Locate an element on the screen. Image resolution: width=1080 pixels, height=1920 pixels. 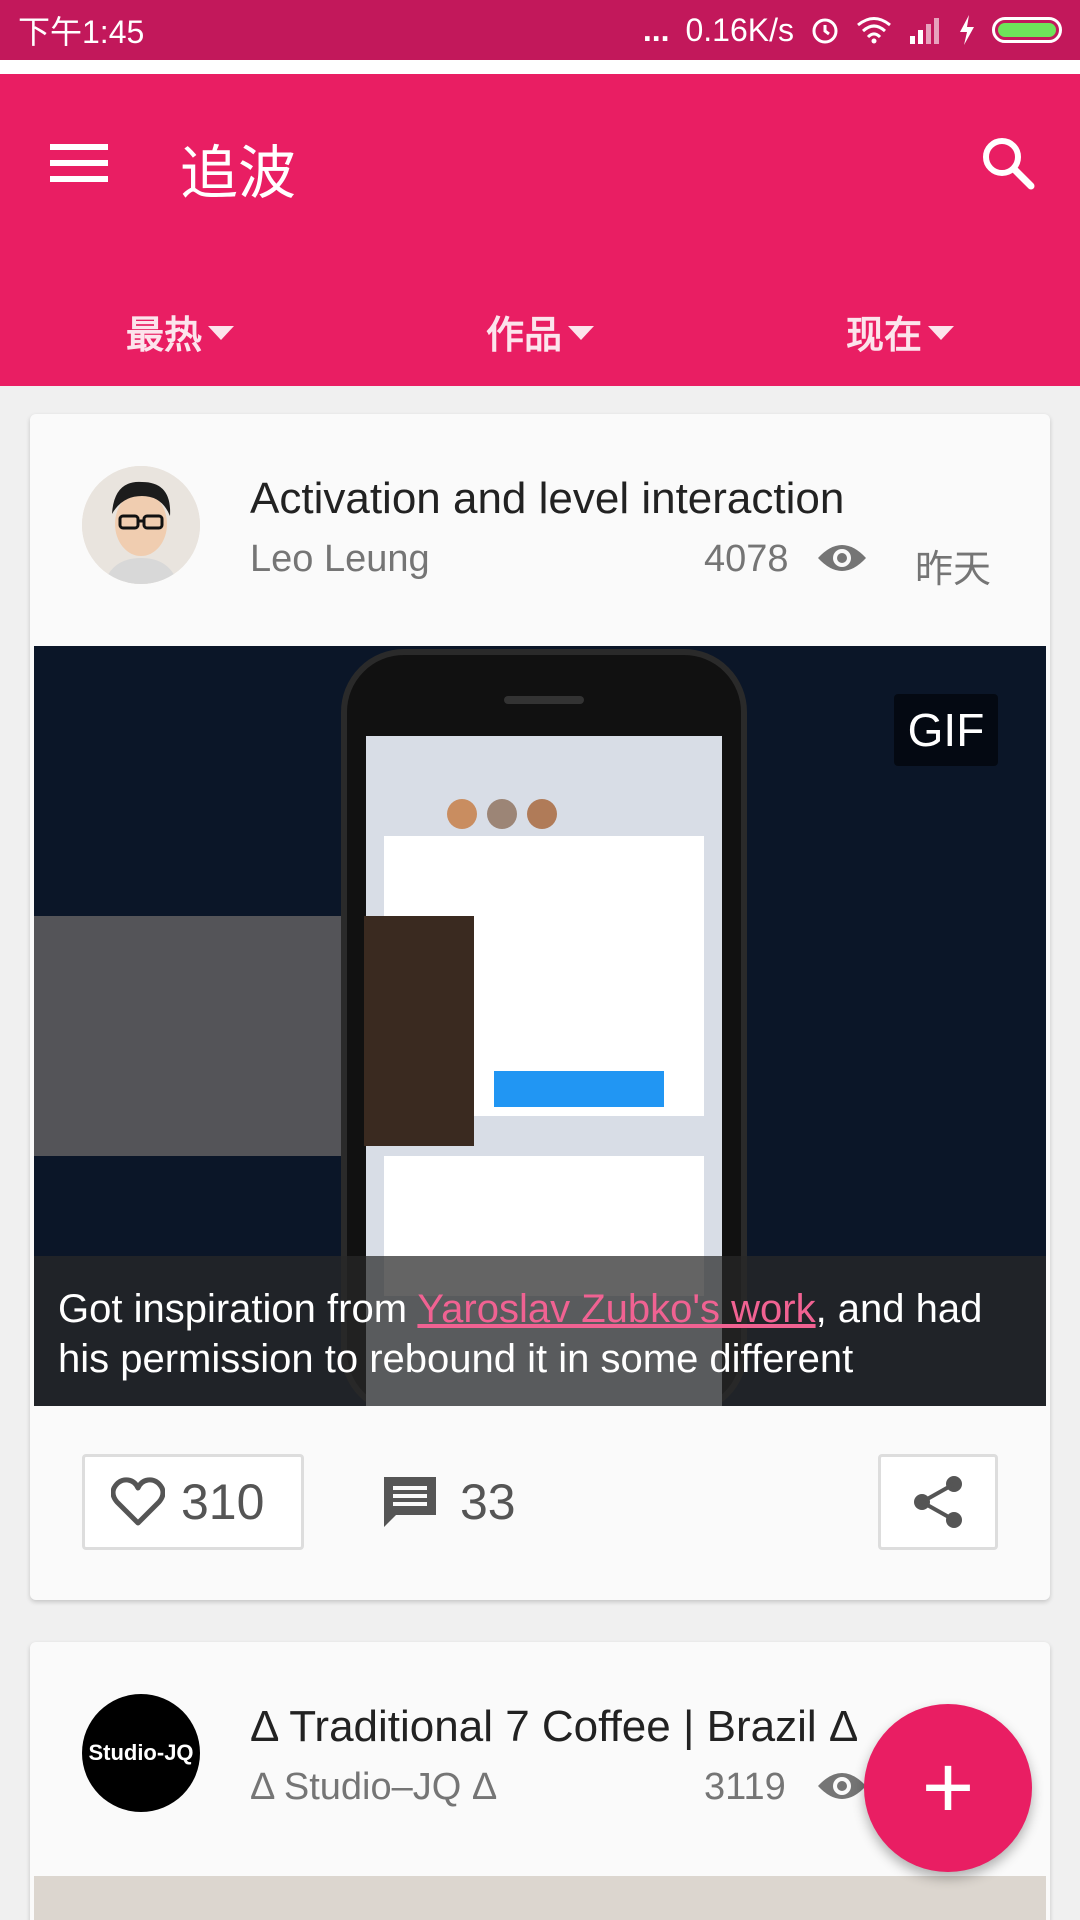
share-button is located at coordinates (938, 1502).